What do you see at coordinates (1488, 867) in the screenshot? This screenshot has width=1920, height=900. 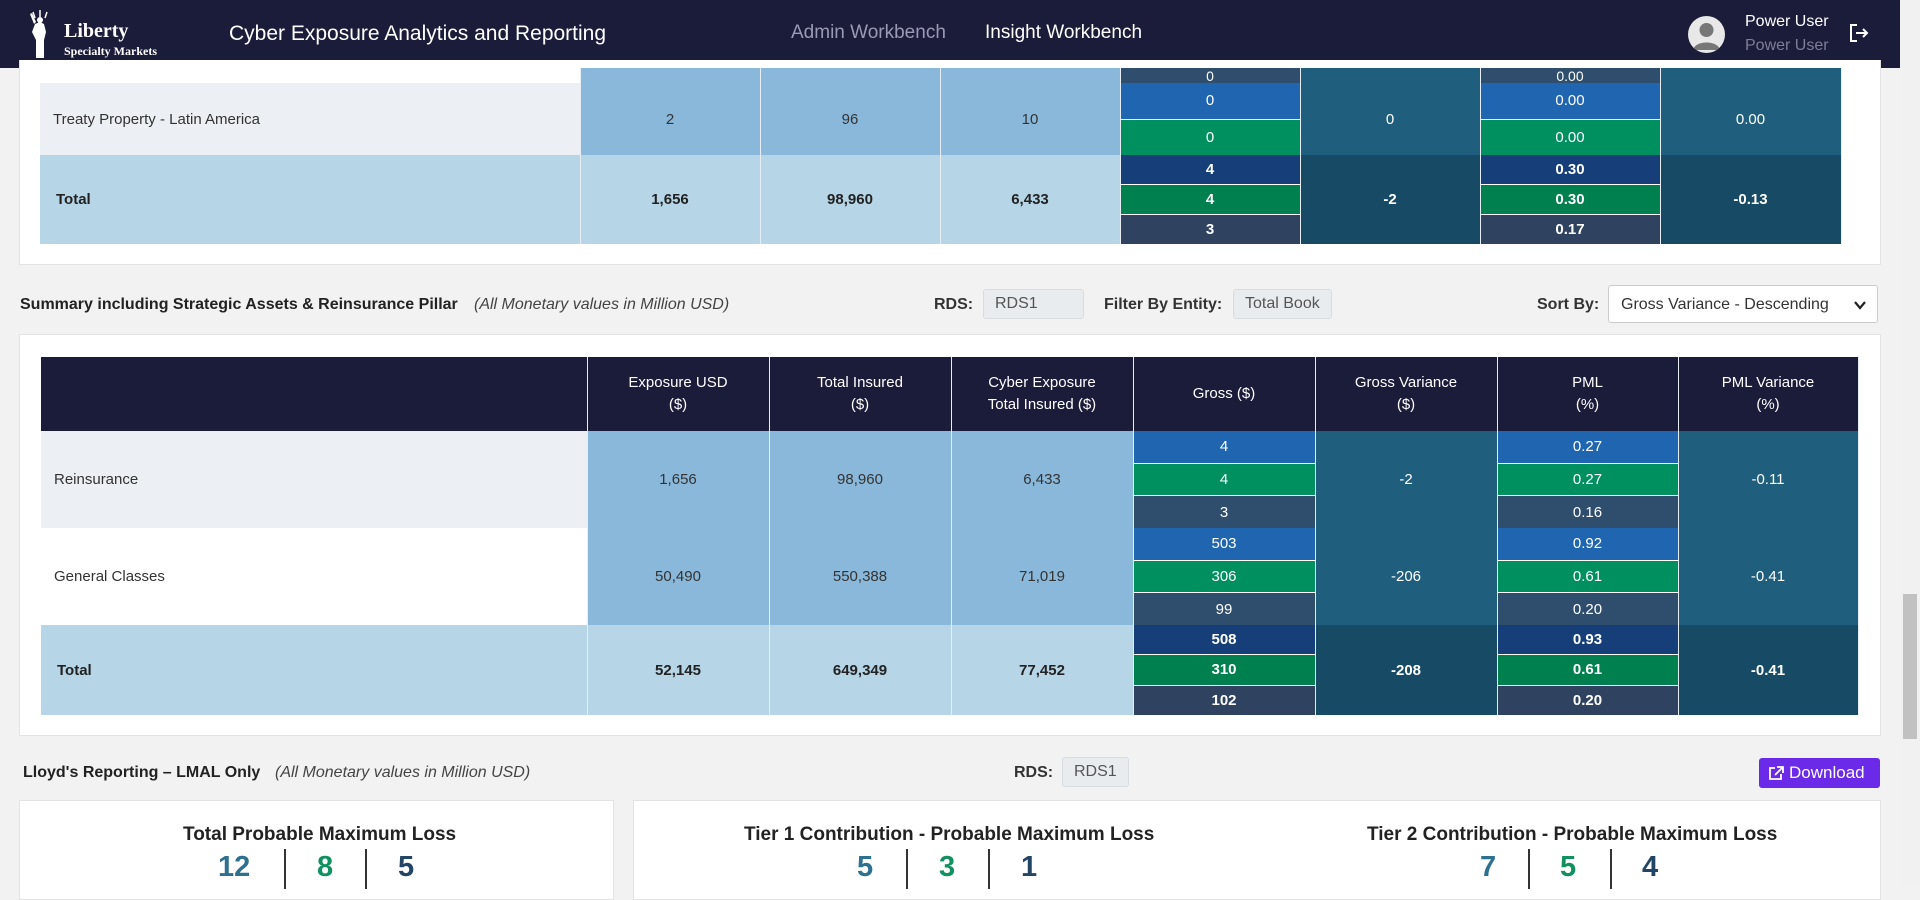 I see `kpi-value-blue: 7` at bounding box center [1488, 867].